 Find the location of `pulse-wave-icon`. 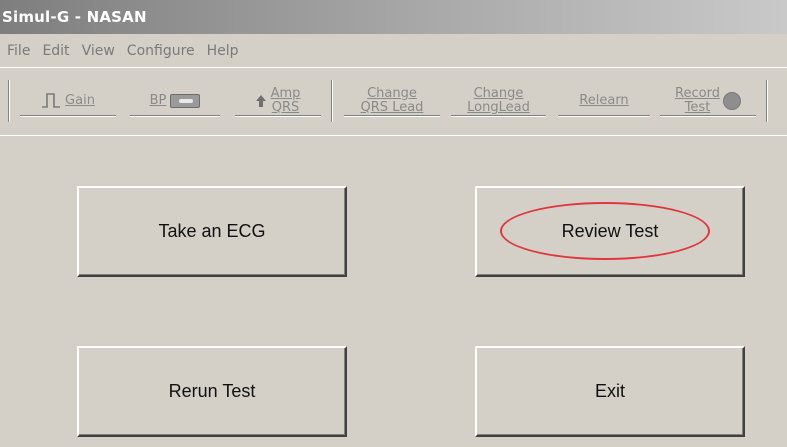

pulse-wave-icon is located at coordinates (51, 100).